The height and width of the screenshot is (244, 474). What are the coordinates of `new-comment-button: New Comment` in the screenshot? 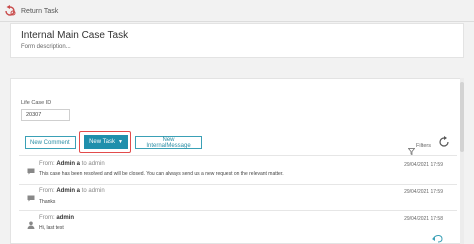 It's located at (50, 142).